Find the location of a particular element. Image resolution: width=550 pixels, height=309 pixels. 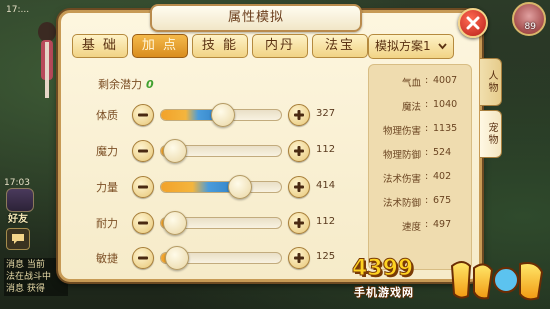

watermark-subtitle: 手机游戏网 is located at coordinates (384, 292).